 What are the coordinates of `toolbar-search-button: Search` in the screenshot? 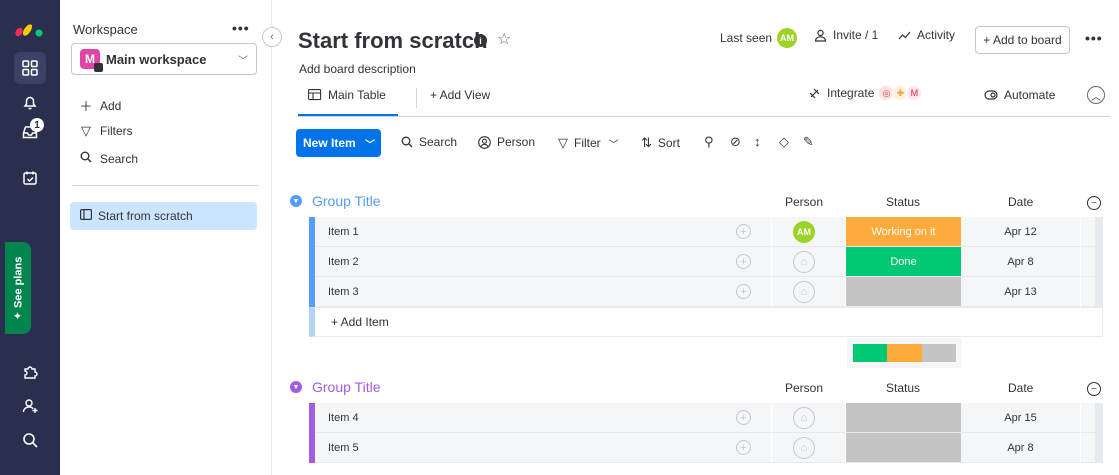 It's located at (429, 142).